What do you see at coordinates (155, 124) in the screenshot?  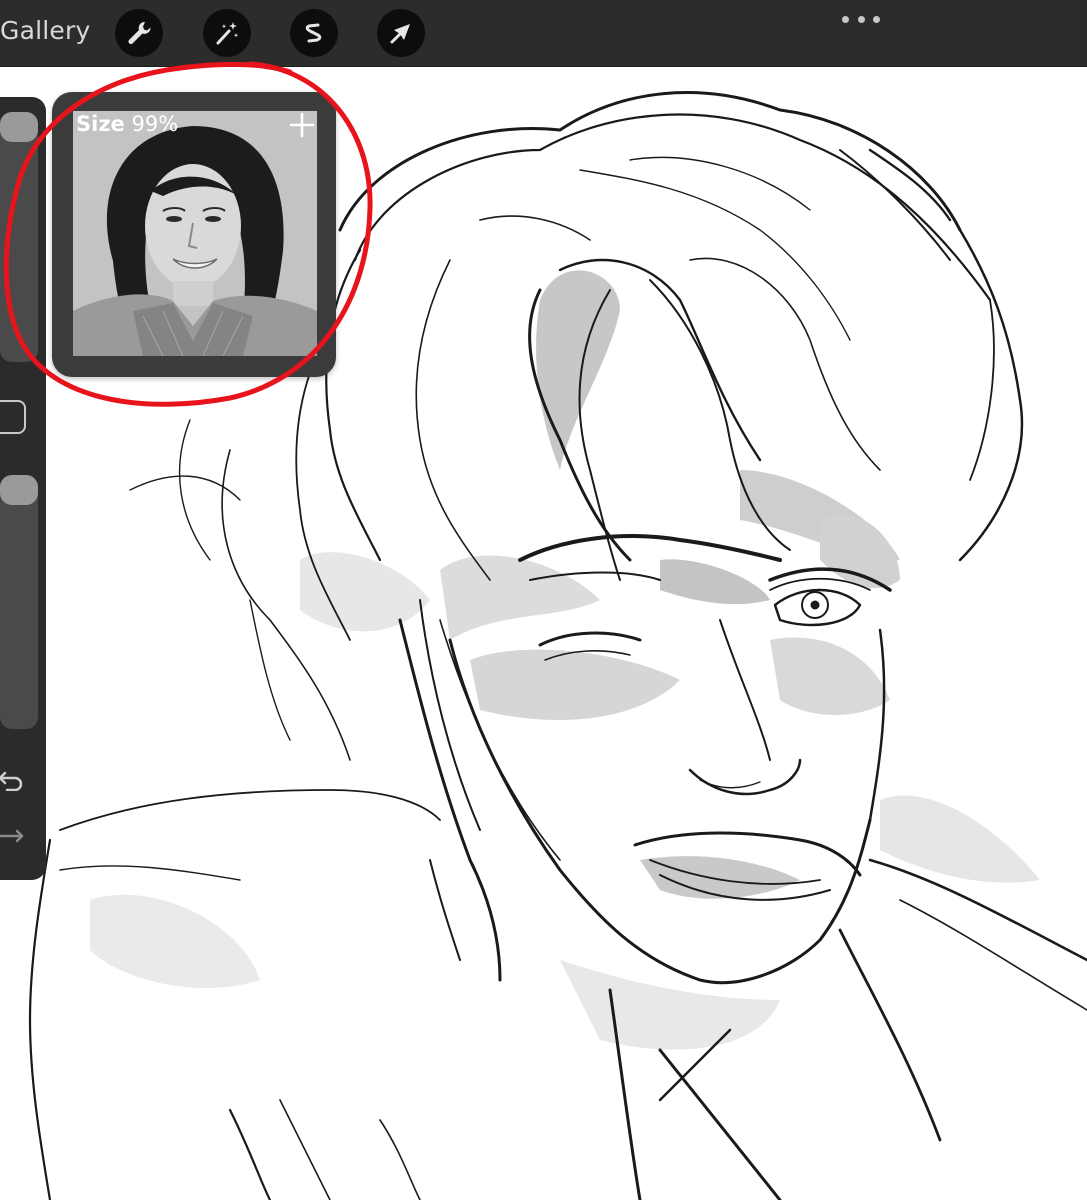 I see `size-value: 99%` at bounding box center [155, 124].